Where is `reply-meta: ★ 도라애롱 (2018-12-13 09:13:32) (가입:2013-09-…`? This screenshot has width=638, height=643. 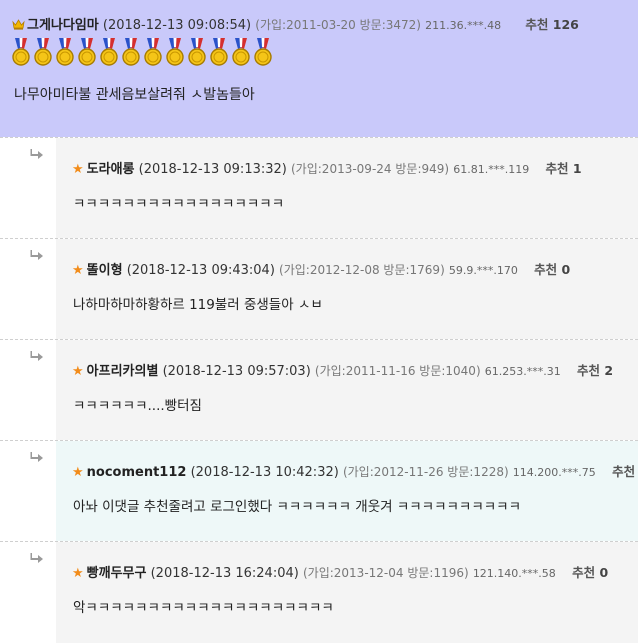 reply-meta: ★ 도라애롱 (2018-12-13 09:13:32) (가입:2013-09-… is located at coordinates (327, 167).